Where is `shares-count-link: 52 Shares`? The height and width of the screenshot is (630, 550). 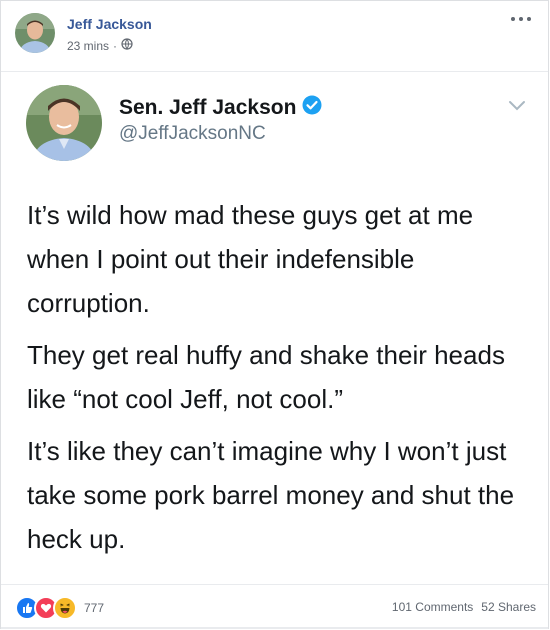
shares-count-link: 52 Shares is located at coordinates (508, 607).